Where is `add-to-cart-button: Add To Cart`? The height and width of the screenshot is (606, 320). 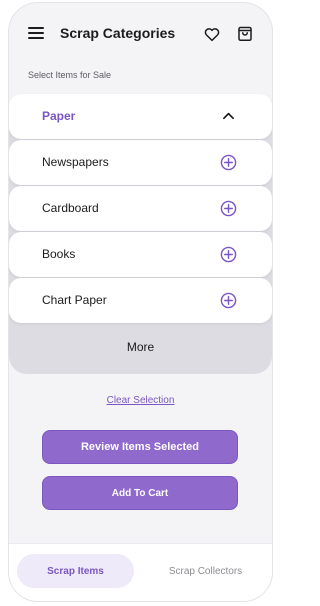
add-to-cart-button: Add To Cart is located at coordinates (140, 493).